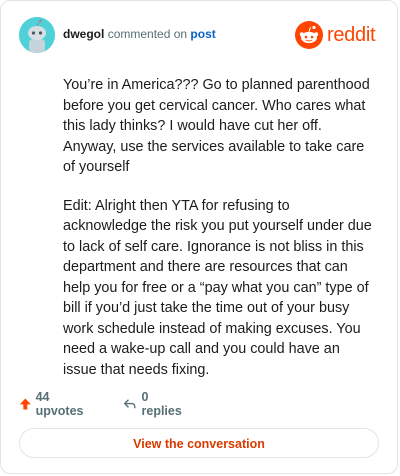  I want to click on upvotes-count: 44 upvotes, so click(59, 404).